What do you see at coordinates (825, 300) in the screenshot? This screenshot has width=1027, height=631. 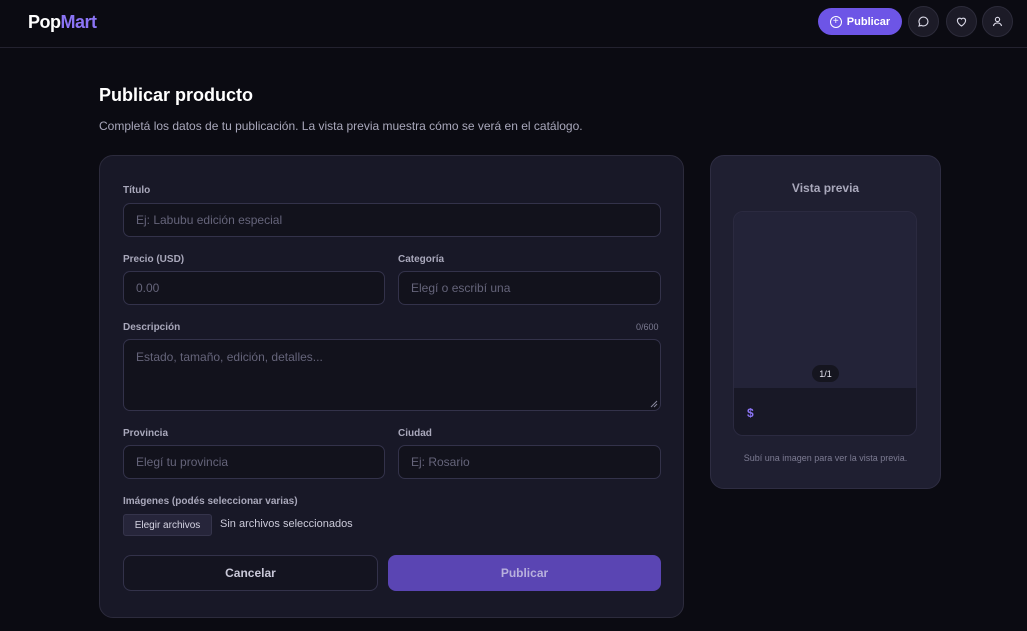 I see `preview-image-area` at bounding box center [825, 300].